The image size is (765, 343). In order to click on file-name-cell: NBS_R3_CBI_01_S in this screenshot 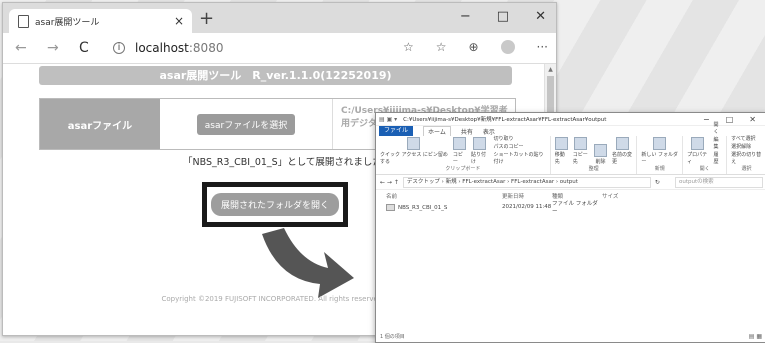, I will do `click(444, 207)`.